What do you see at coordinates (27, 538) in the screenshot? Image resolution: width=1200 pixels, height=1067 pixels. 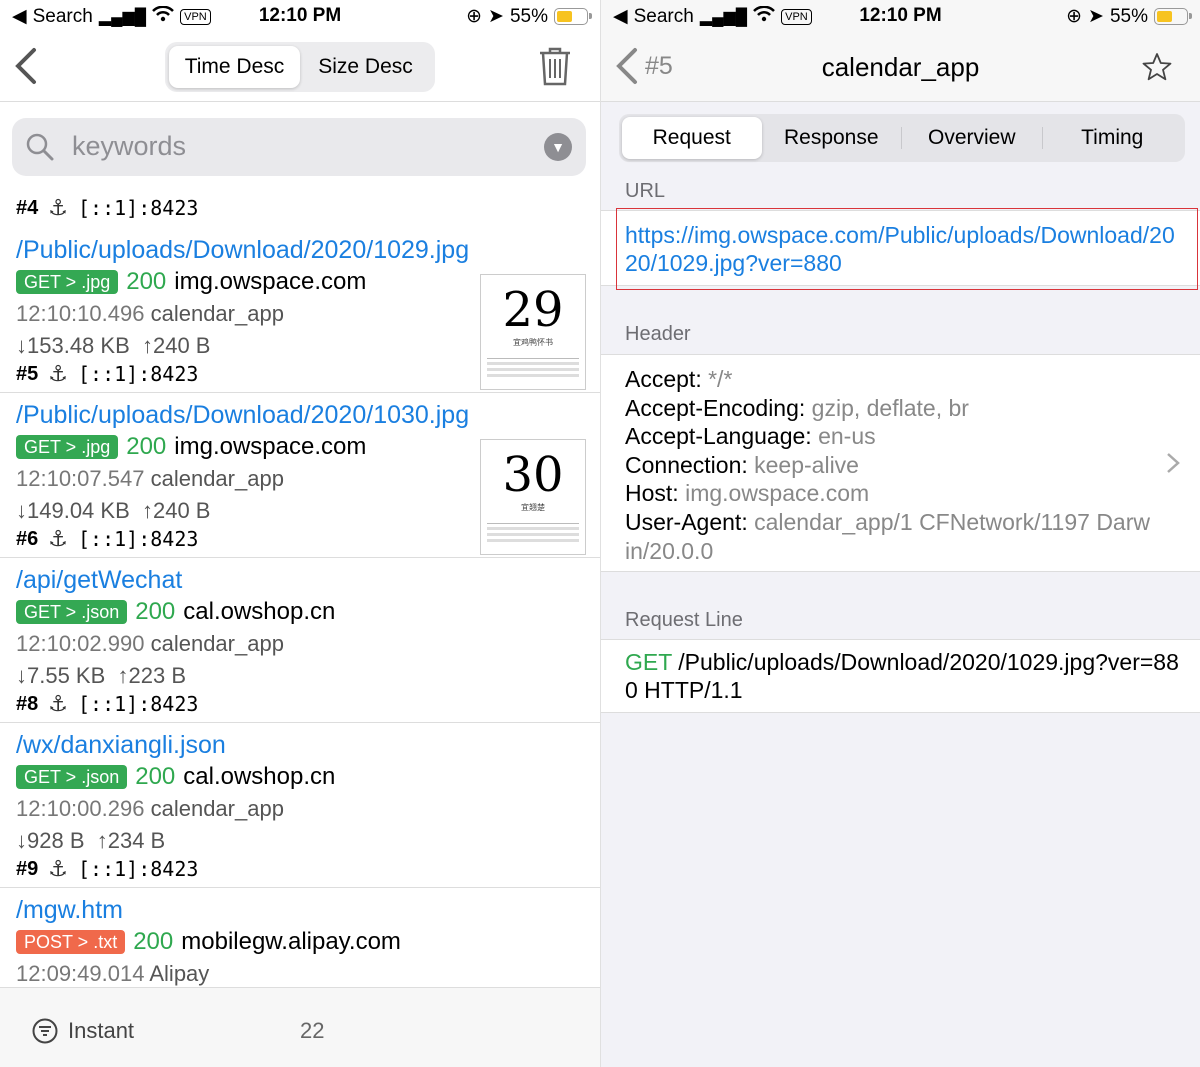 I see `request-id: #6` at bounding box center [27, 538].